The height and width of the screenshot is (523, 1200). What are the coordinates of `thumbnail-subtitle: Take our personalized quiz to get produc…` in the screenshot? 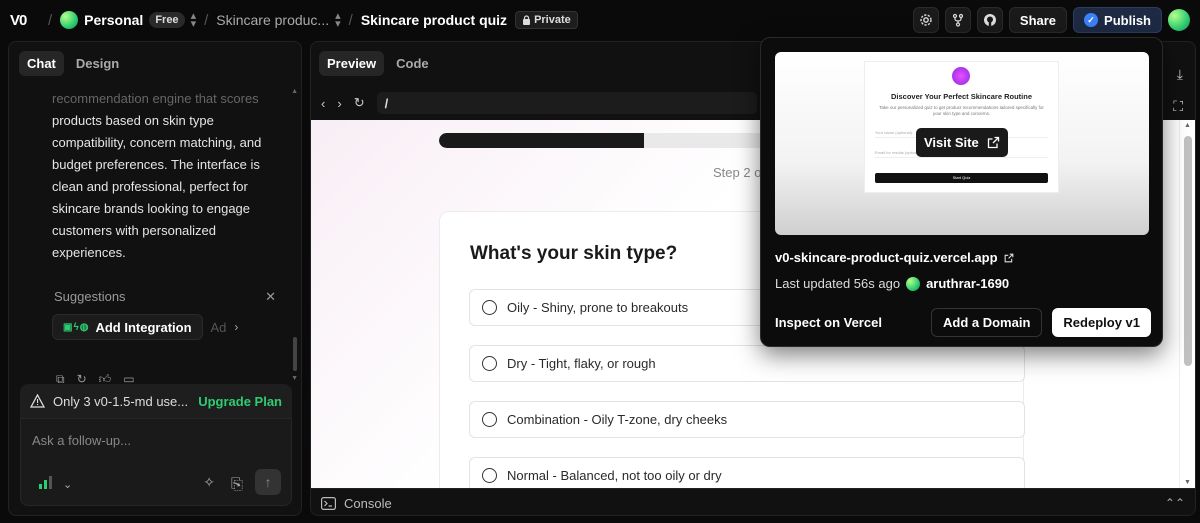 It's located at (961, 110).